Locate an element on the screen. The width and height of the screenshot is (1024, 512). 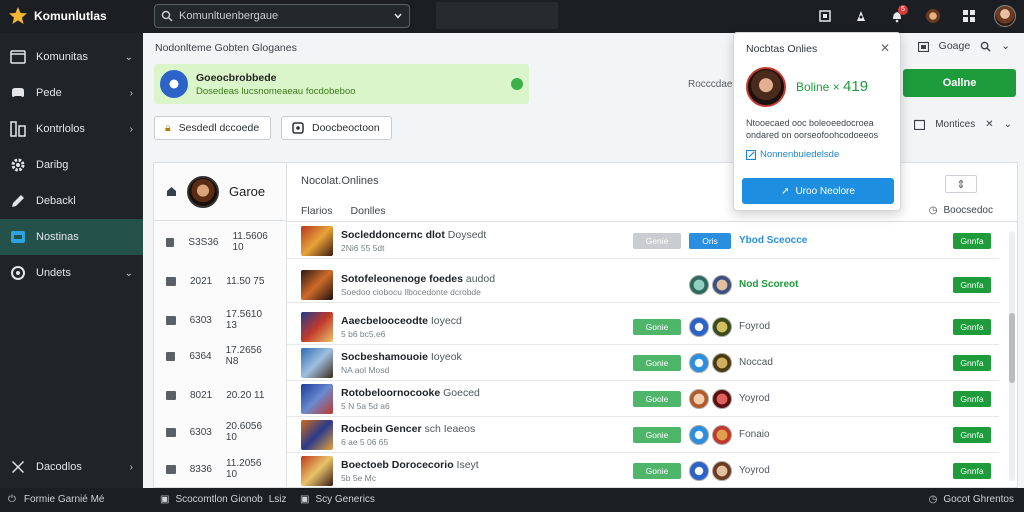
list-item: 2021 11.50 75 is located at coordinates (220, 281).